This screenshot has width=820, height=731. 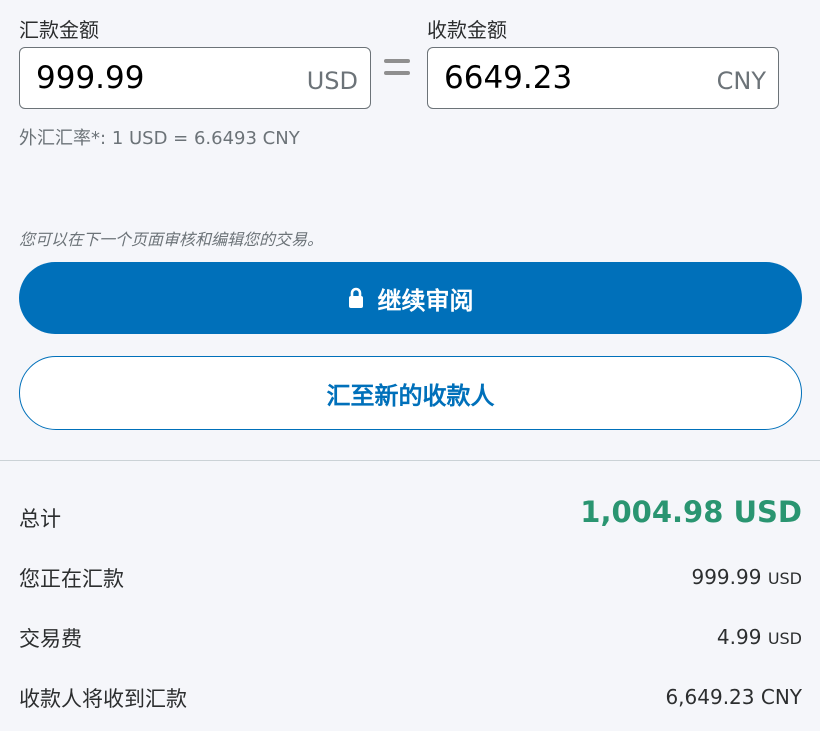 What do you see at coordinates (691, 512) in the screenshot?
I see `total-value: 1,004.98 USD` at bounding box center [691, 512].